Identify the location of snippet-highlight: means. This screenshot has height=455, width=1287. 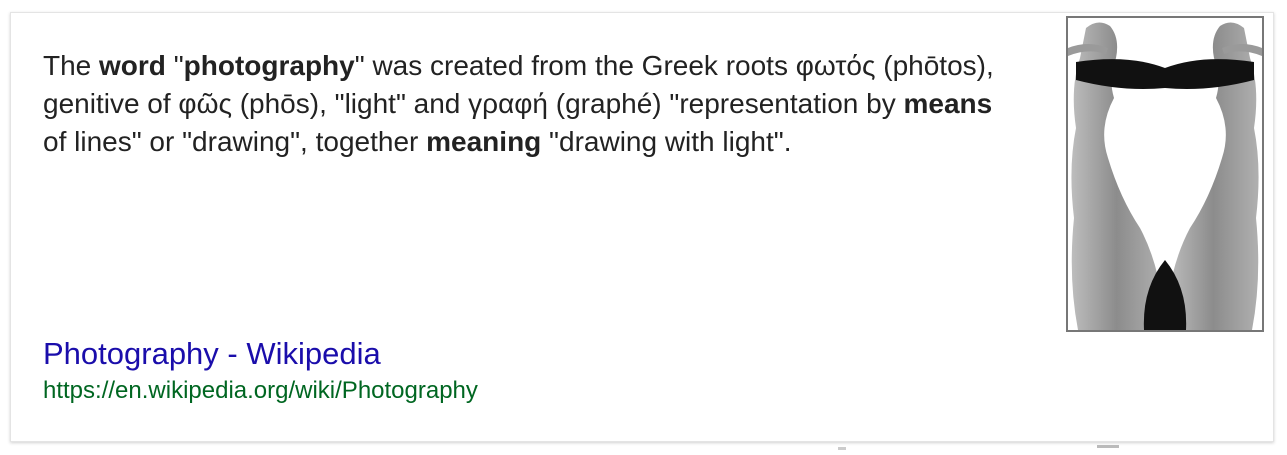
(948, 103).